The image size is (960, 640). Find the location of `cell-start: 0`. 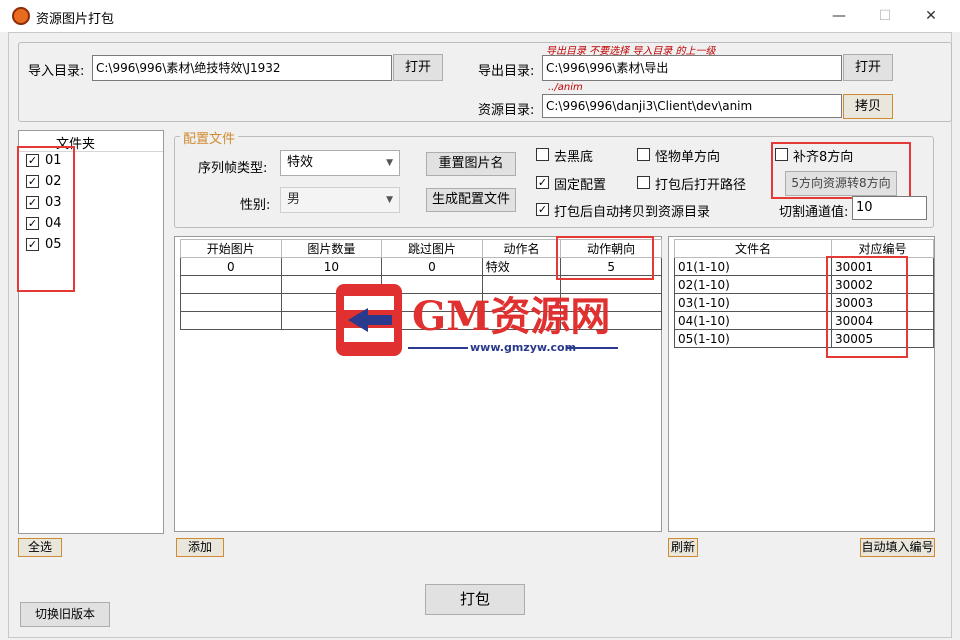

cell-start: 0 is located at coordinates (231, 266).